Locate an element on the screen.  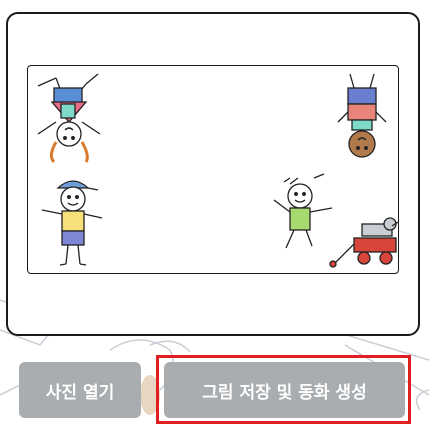
dog-wagon-illustration is located at coordinates (364, 242).